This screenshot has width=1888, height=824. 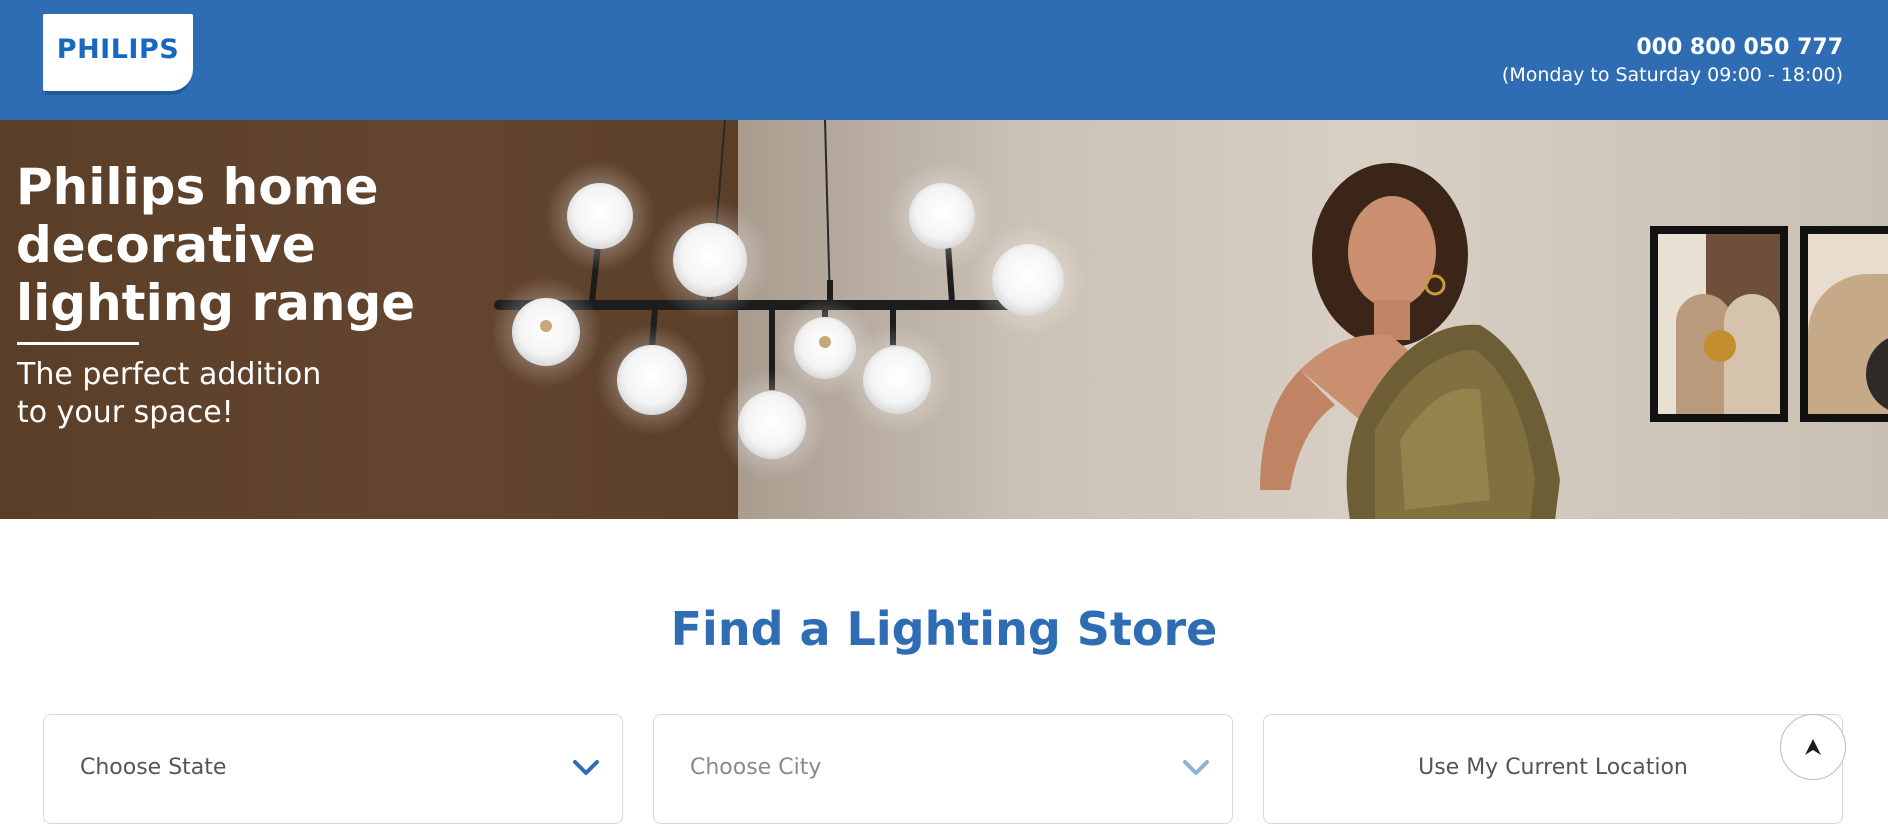 I want to click on opening-hours: (Monday to Saturday 09:00 - 18:00), so click(x=1672, y=75).